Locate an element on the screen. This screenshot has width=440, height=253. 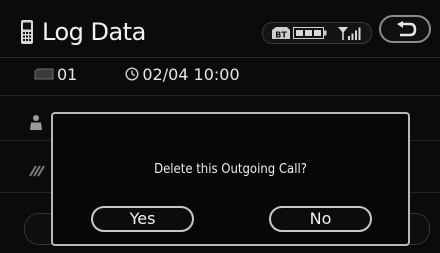
clock-icon is located at coordinates (132, 74).